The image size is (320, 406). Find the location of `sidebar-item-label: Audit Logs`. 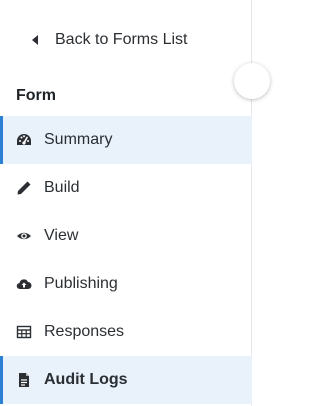

sidebar-item-label: Audit Logs is located at coordinates (86, 379).